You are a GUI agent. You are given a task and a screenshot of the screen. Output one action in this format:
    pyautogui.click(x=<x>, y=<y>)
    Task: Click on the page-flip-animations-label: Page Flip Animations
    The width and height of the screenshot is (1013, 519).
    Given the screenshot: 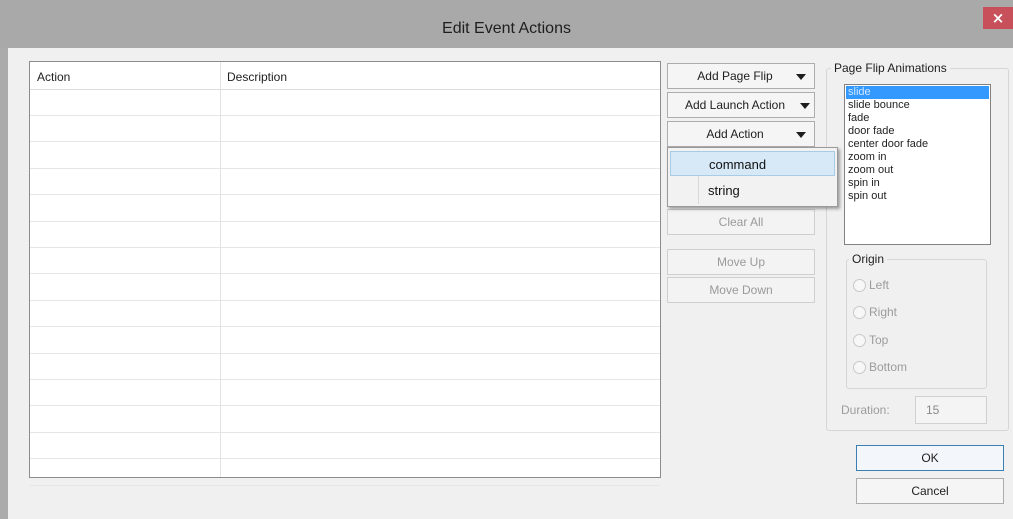 What is the action you would take?
    pyautogui.click(x=890, y=68)
    